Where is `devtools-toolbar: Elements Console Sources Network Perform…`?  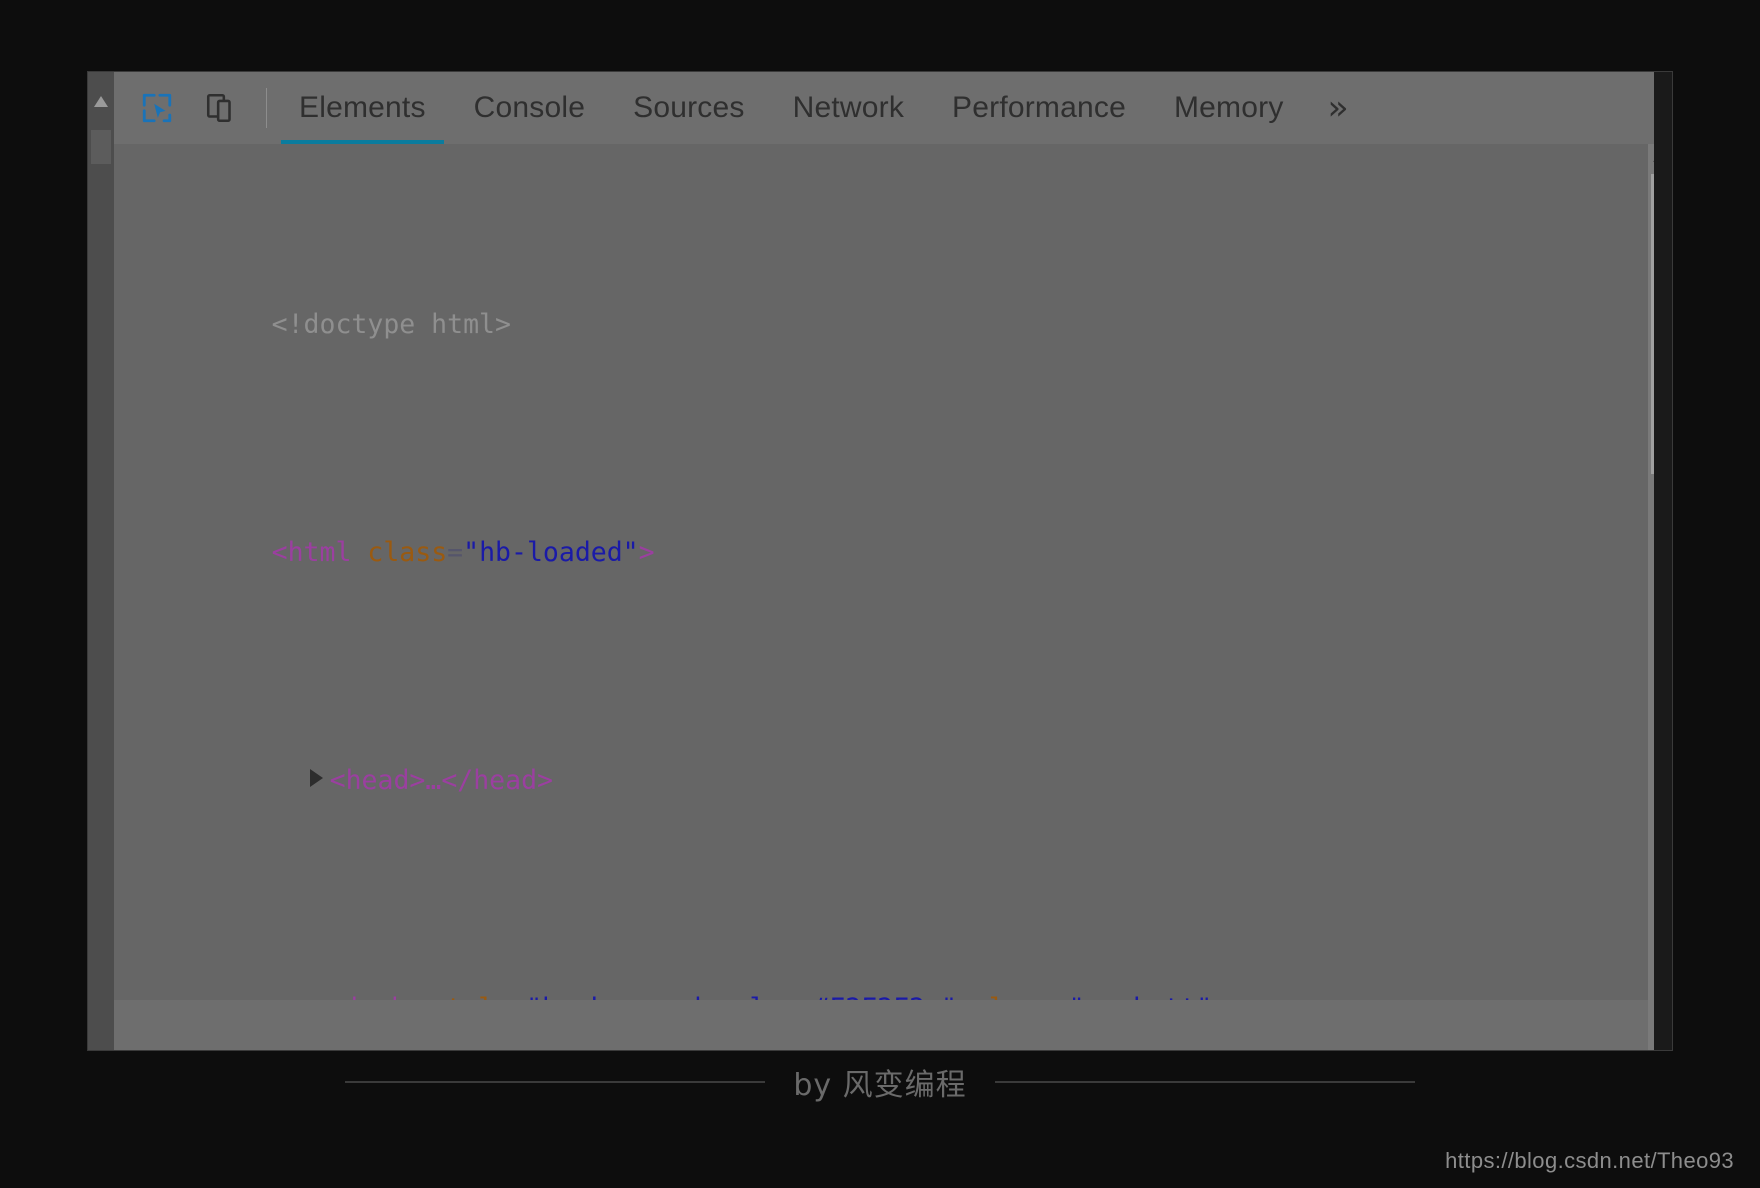 devtools-toolbar: Elements Console Sources Network Perform… is located at coordinates (893, 108).